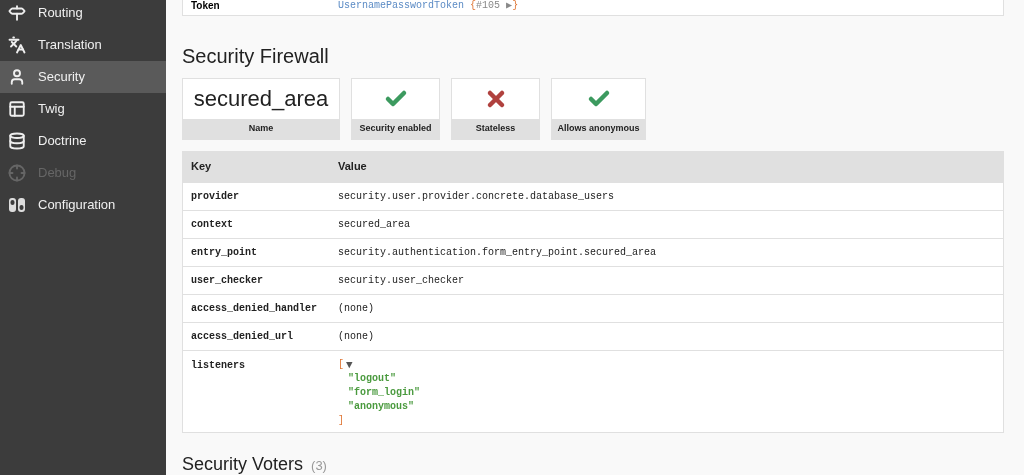 The width and height of the screenshot is (1024, 475). I want to click on sidebar-item: Twig, so click(83, 109).